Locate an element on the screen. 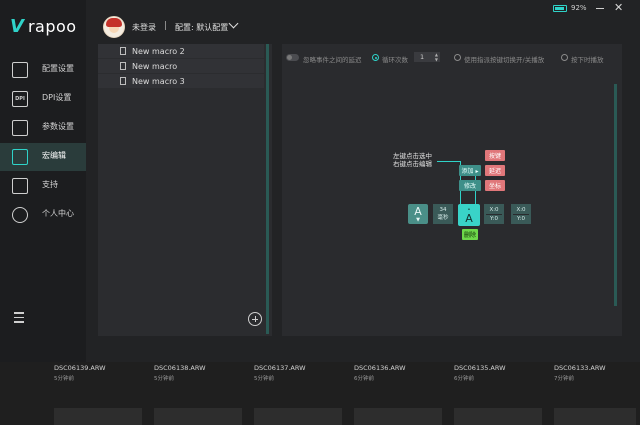 This screenshot has height=425, width=640. hint-left-click: 左键点击选中 is located at coordinates (412, 156).